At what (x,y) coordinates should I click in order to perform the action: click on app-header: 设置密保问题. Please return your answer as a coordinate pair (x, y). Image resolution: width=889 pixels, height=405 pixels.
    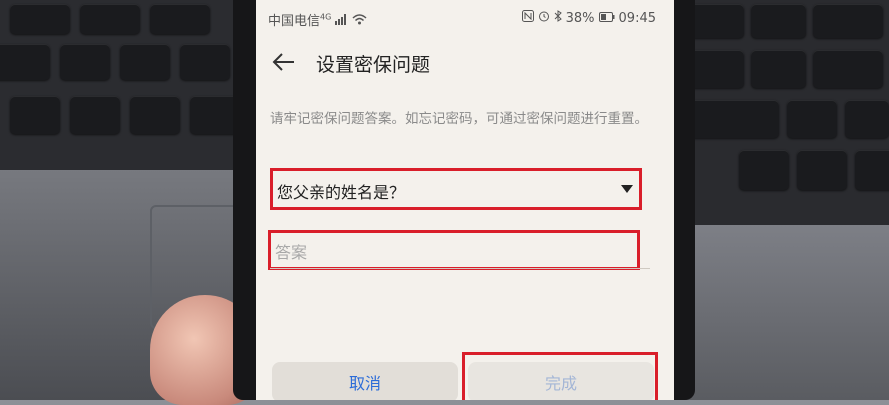
    Looking at the image, I should click on (465, 63).